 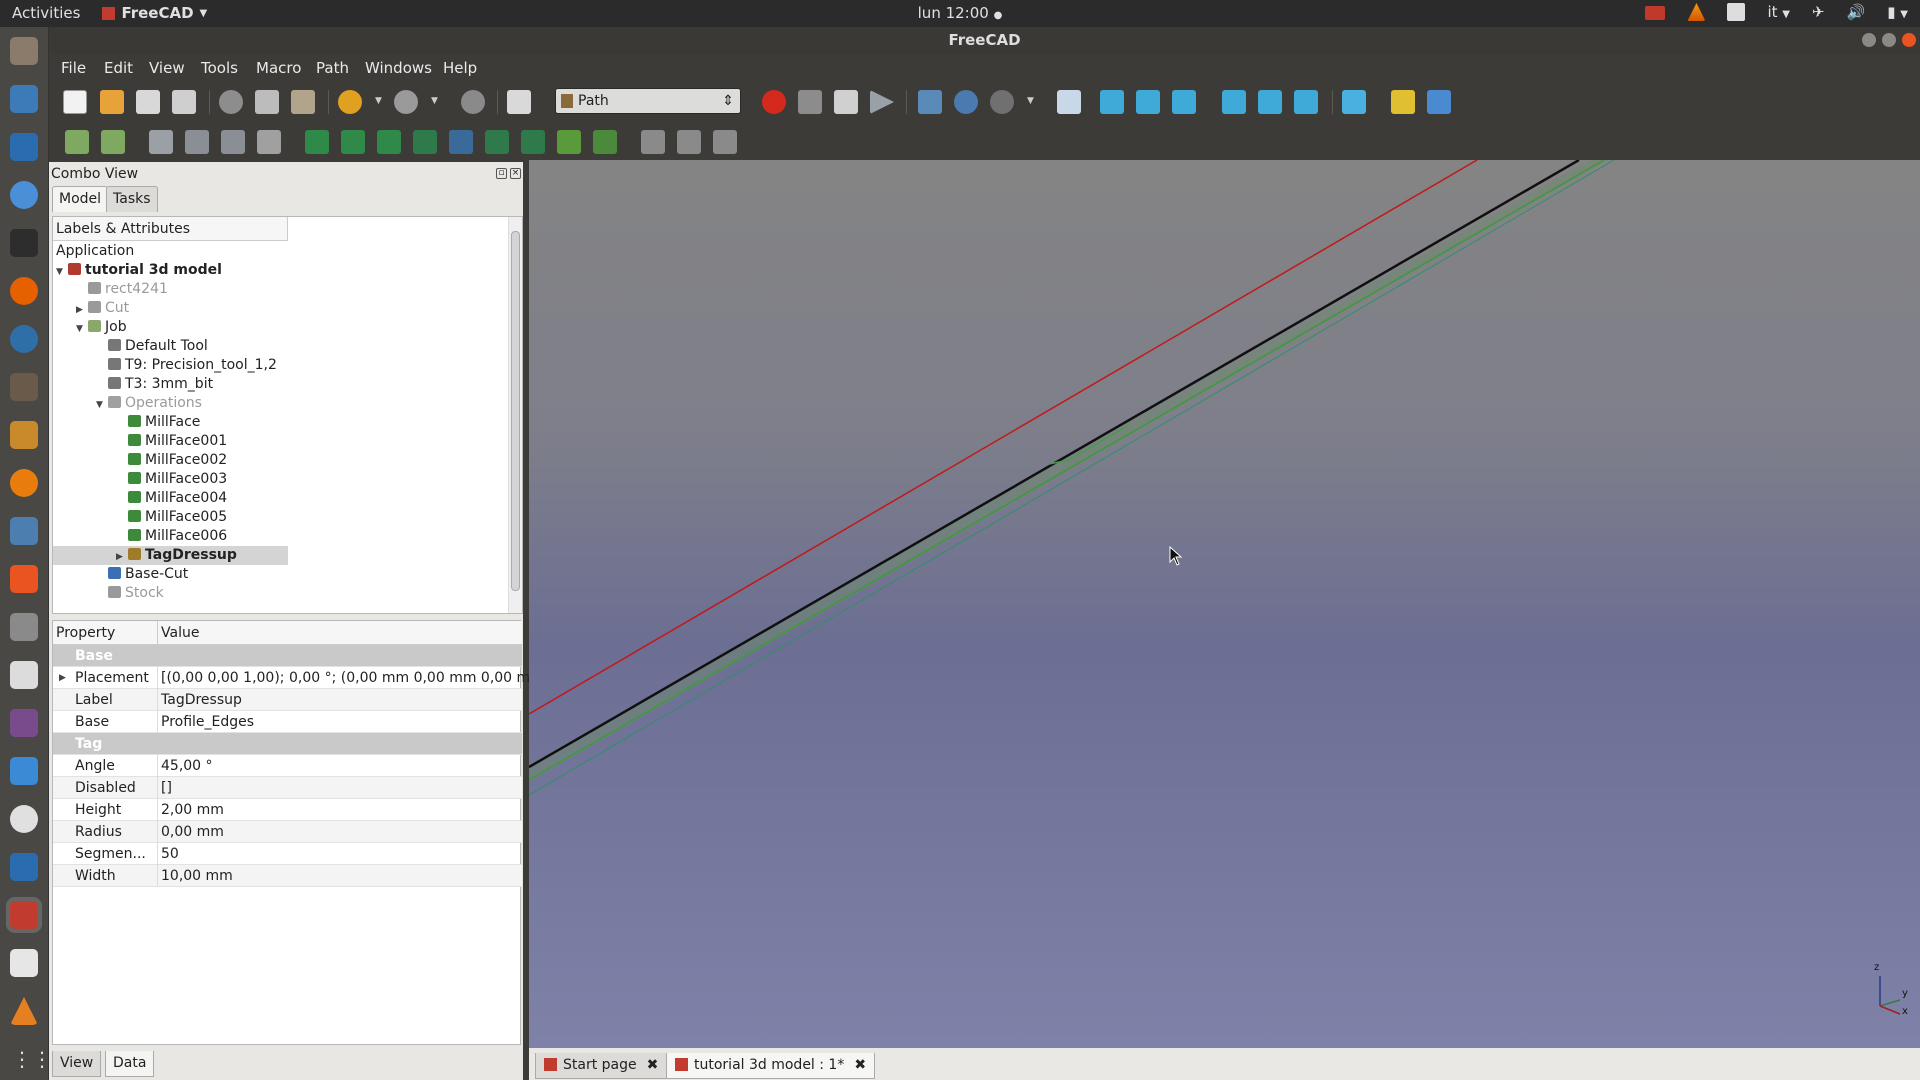 I want to click on job-create-icon, so click(x=77, y=142).